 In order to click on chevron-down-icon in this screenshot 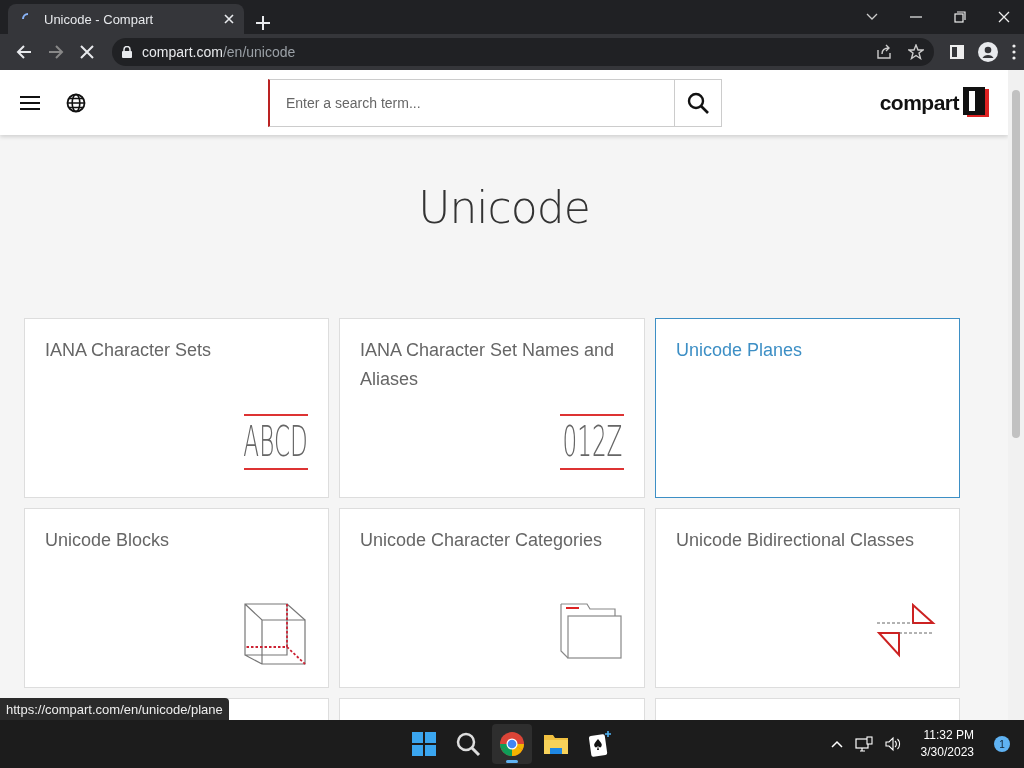, I will do `click(872, 17)`.